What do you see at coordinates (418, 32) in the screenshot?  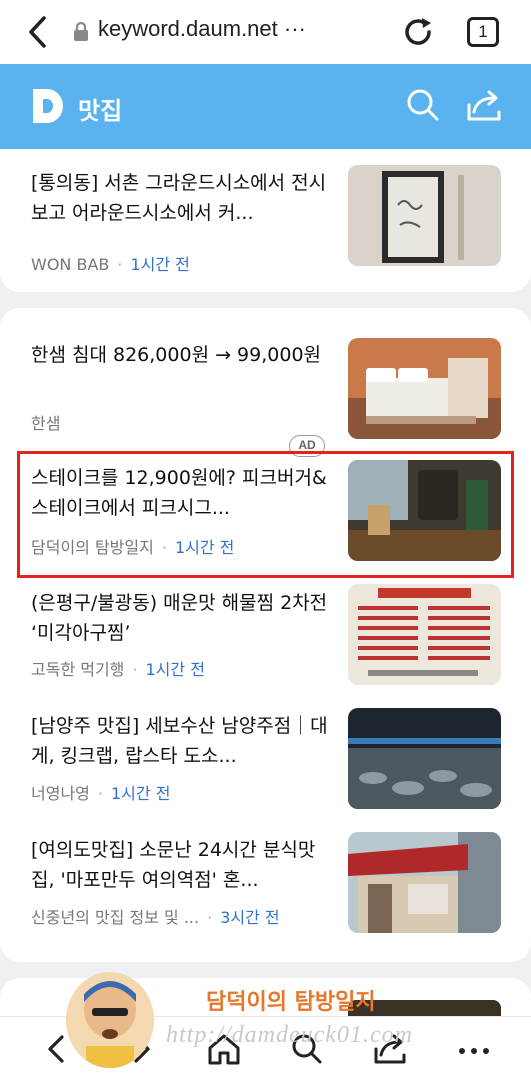 I see `reload-icon` at bounding box center [418, 32].